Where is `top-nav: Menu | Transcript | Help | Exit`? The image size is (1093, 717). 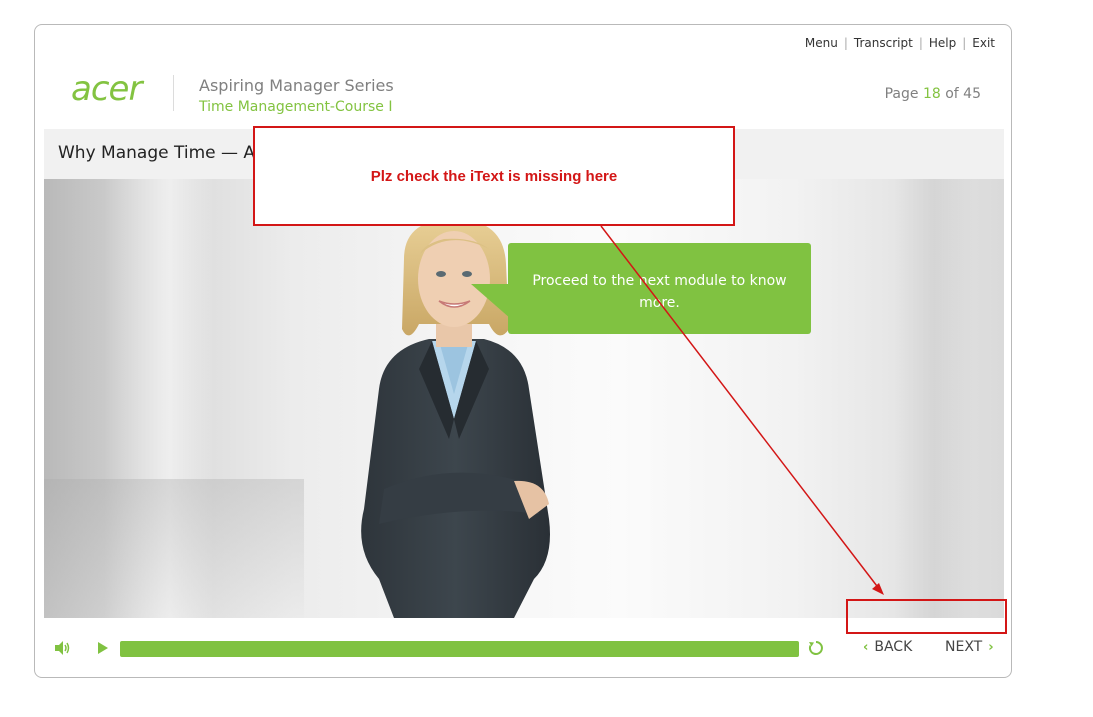
top-nav: Menu | Transcript | Help | Exit is located at coordinates (900, 43).